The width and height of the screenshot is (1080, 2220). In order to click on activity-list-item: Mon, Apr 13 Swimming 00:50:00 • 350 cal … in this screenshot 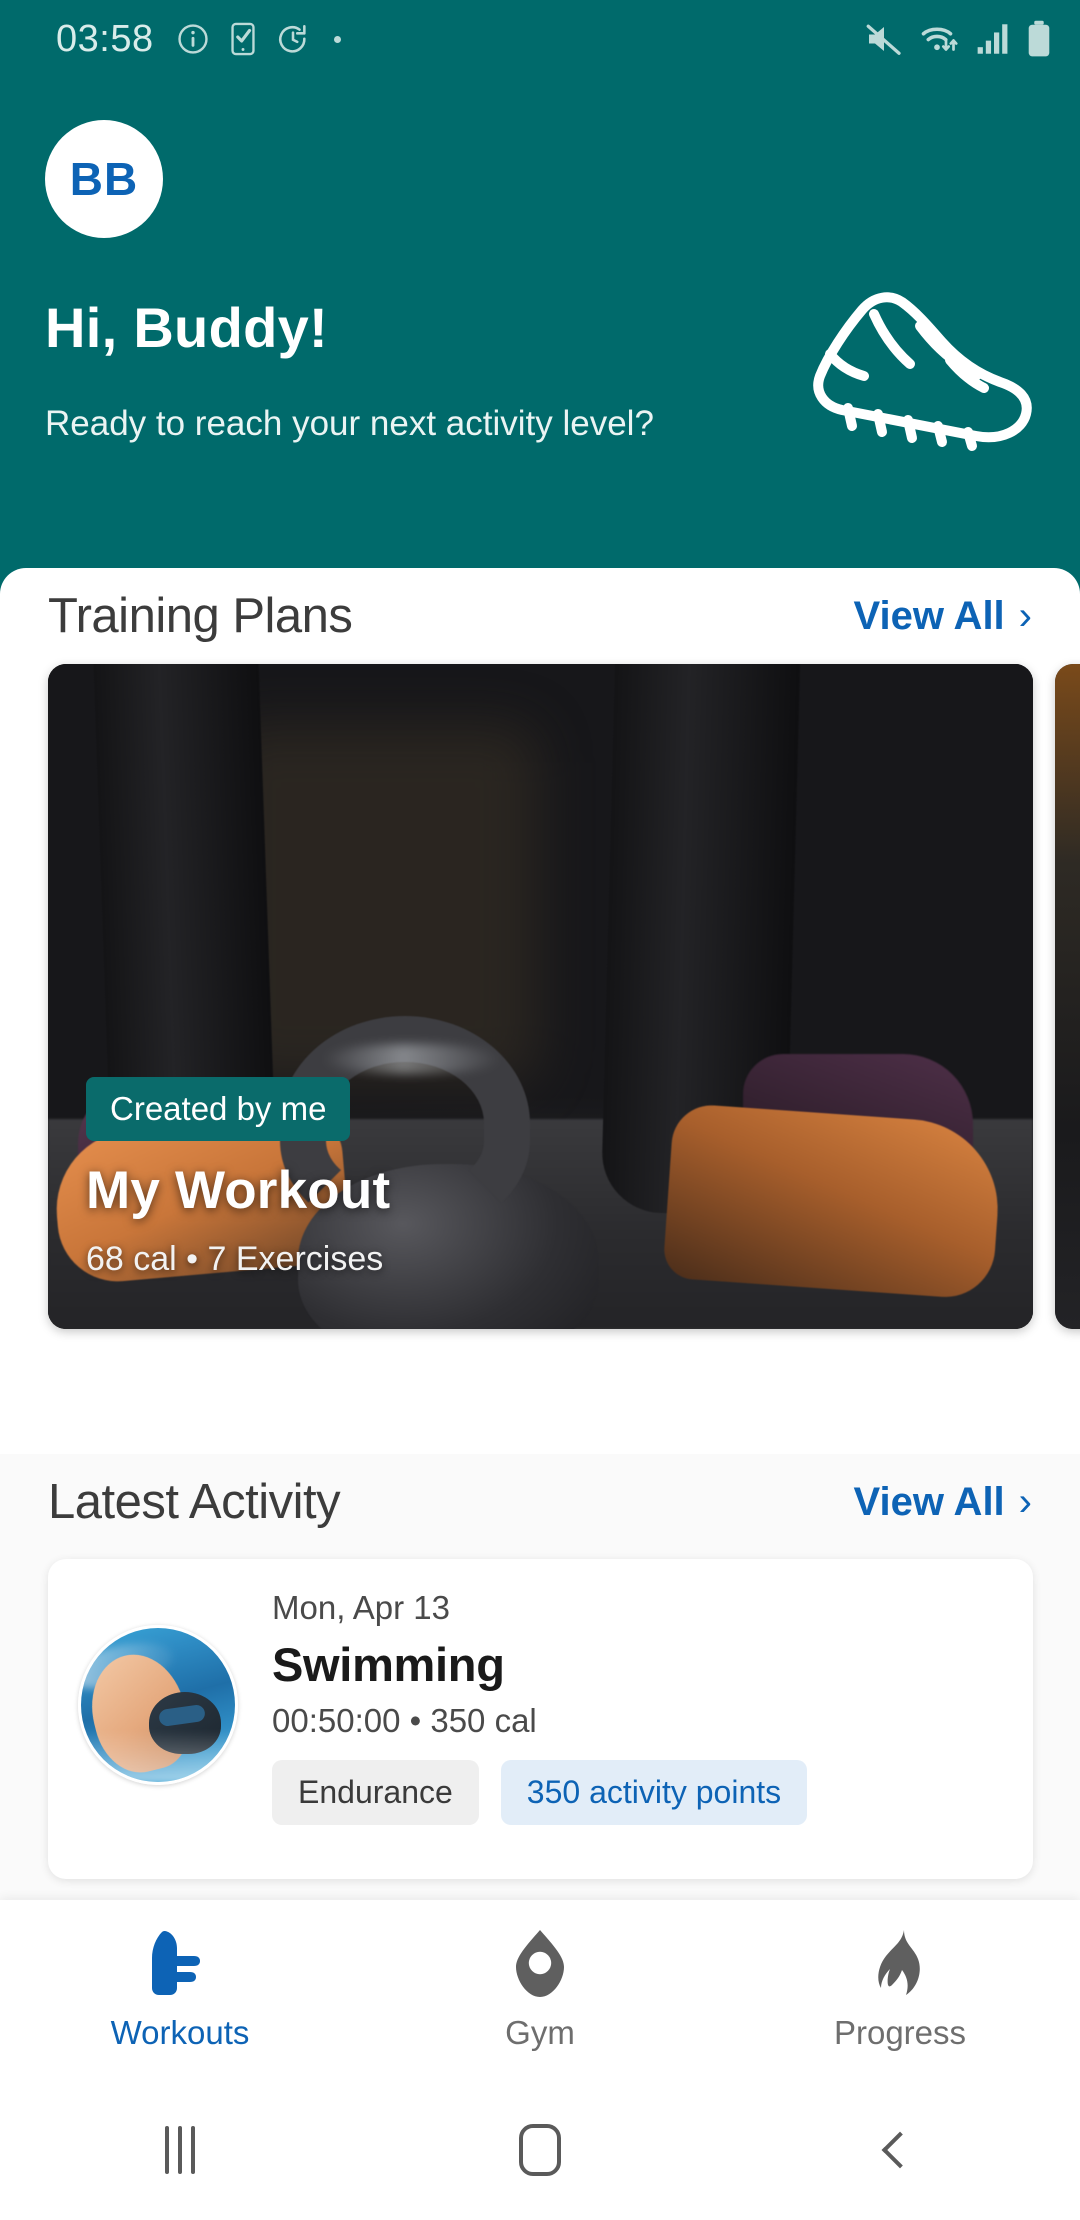, I will do `click(540, 1719)`.